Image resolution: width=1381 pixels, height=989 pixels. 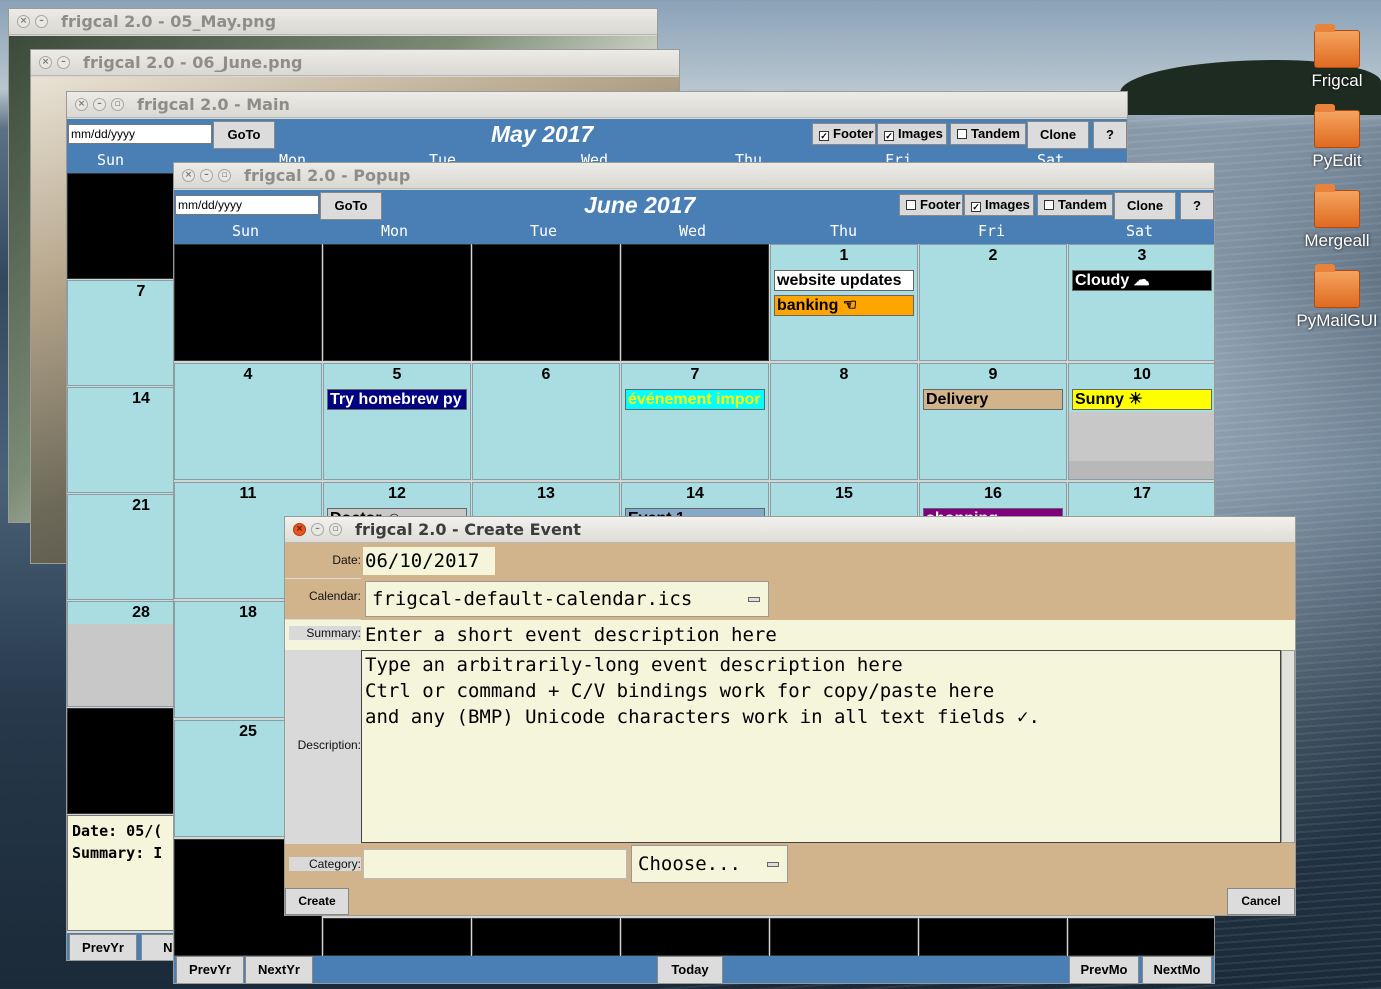 I want to click on titlebar: × – frigcal 2.0 - 06_June.png, so click(x=355, y=63).